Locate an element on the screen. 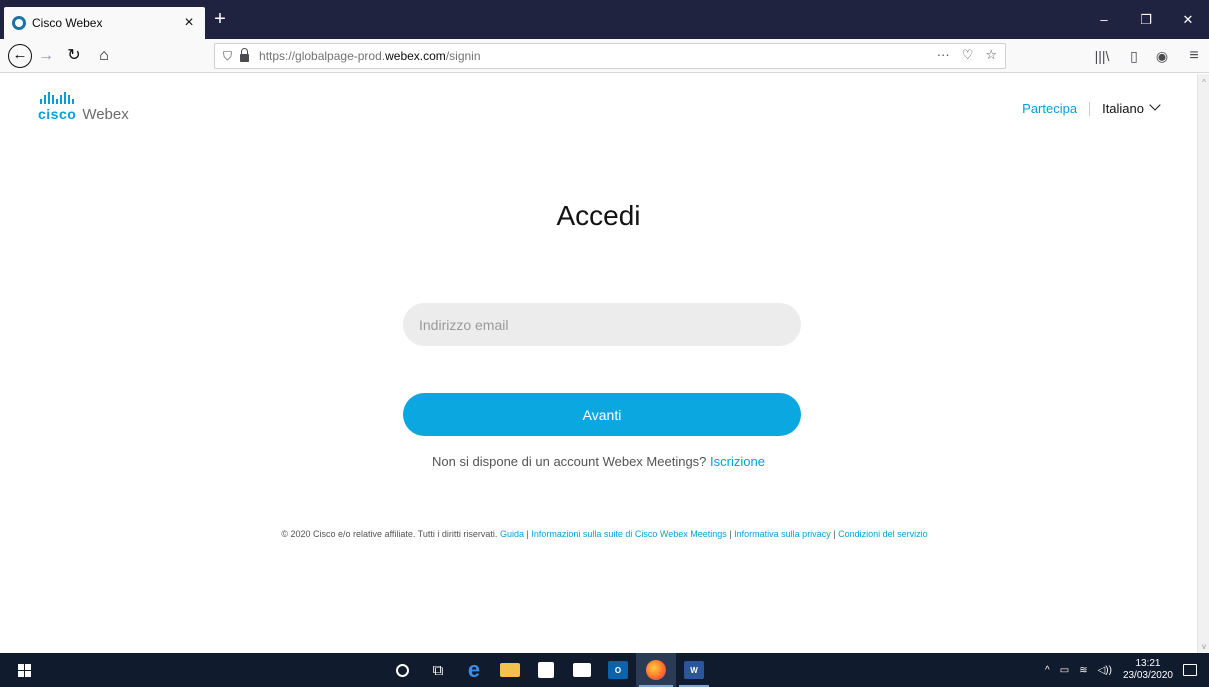 Image resolution: width=1209 pixels, height=687 pixels. next-button: Avanti is located at coordinates (602, 414).